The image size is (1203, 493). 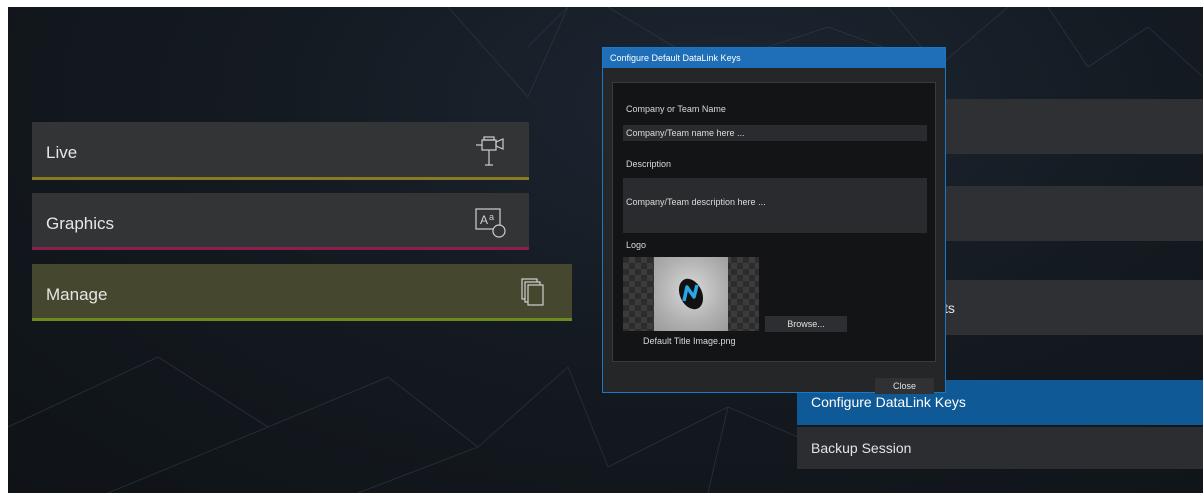 What do you see at coordinates (280, 248) in the screenshot?
I see `graphics-underline` at bounding box center [280, 248].